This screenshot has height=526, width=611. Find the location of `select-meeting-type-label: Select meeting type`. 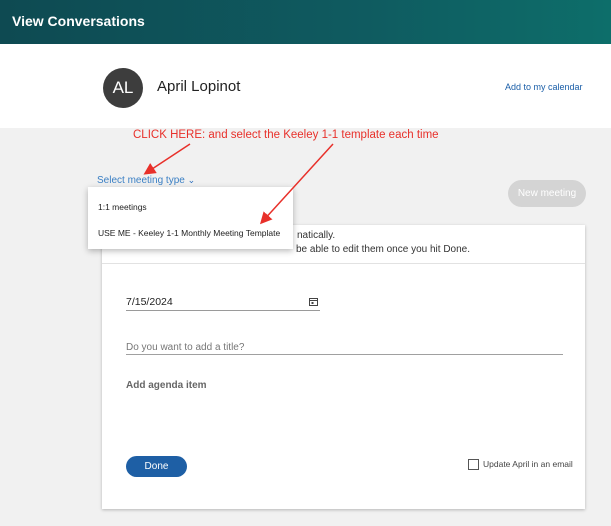

select-meeting-type-label: Select meeting type is located at coordinates (141, 180).